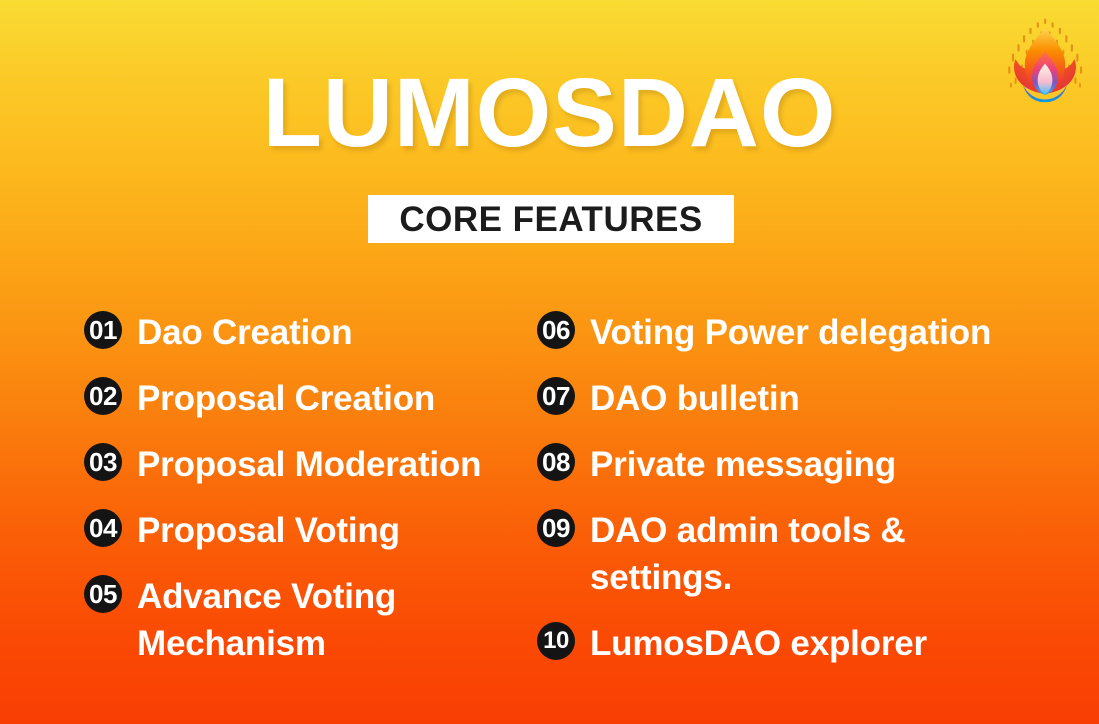 The height and width of the screenshot is (724, 1099). I want to click on feature-number-badge: 06, so click(556, 330).